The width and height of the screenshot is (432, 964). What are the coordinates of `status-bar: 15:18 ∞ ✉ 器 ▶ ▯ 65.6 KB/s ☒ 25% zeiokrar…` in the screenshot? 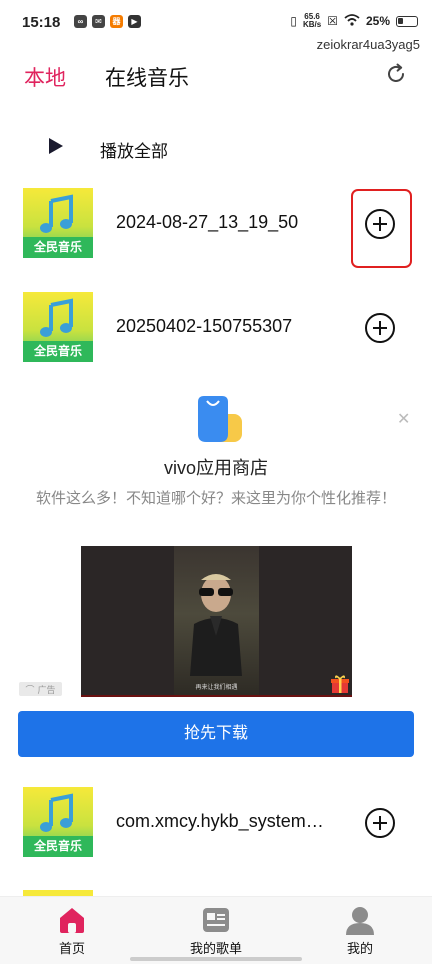 It's located at (216, 28).